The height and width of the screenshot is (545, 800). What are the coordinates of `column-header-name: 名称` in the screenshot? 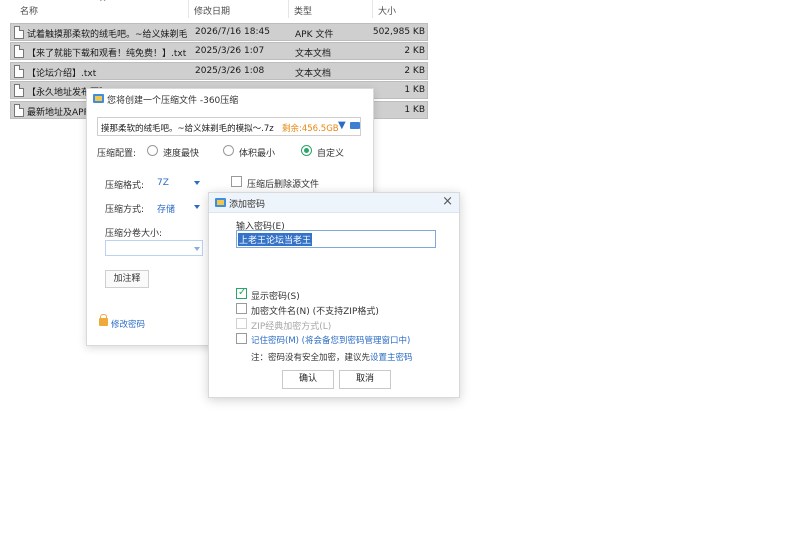 It's located at (29, 10).